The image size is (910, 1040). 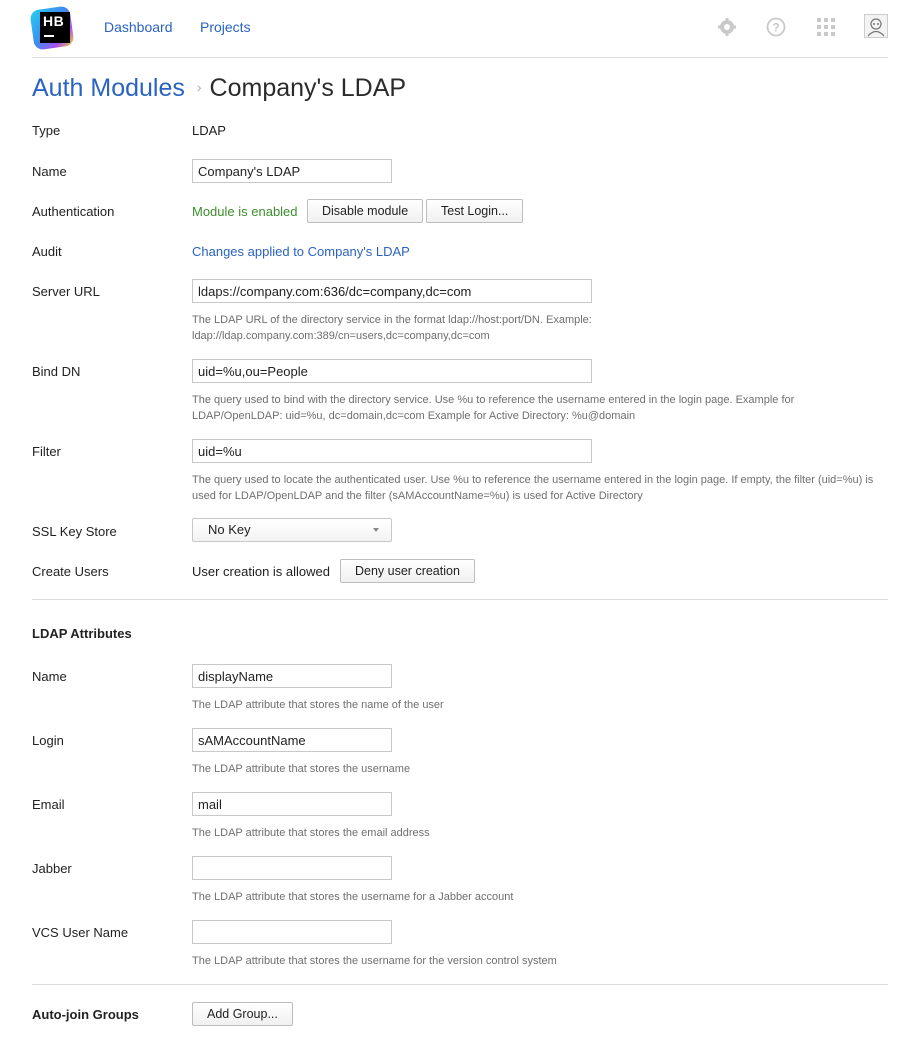 What do you see at coordinates (82, 633) in the screenshot?
I see `ldap-attributes-heading: LDAP Attributes` at bounding box center [82, 633].